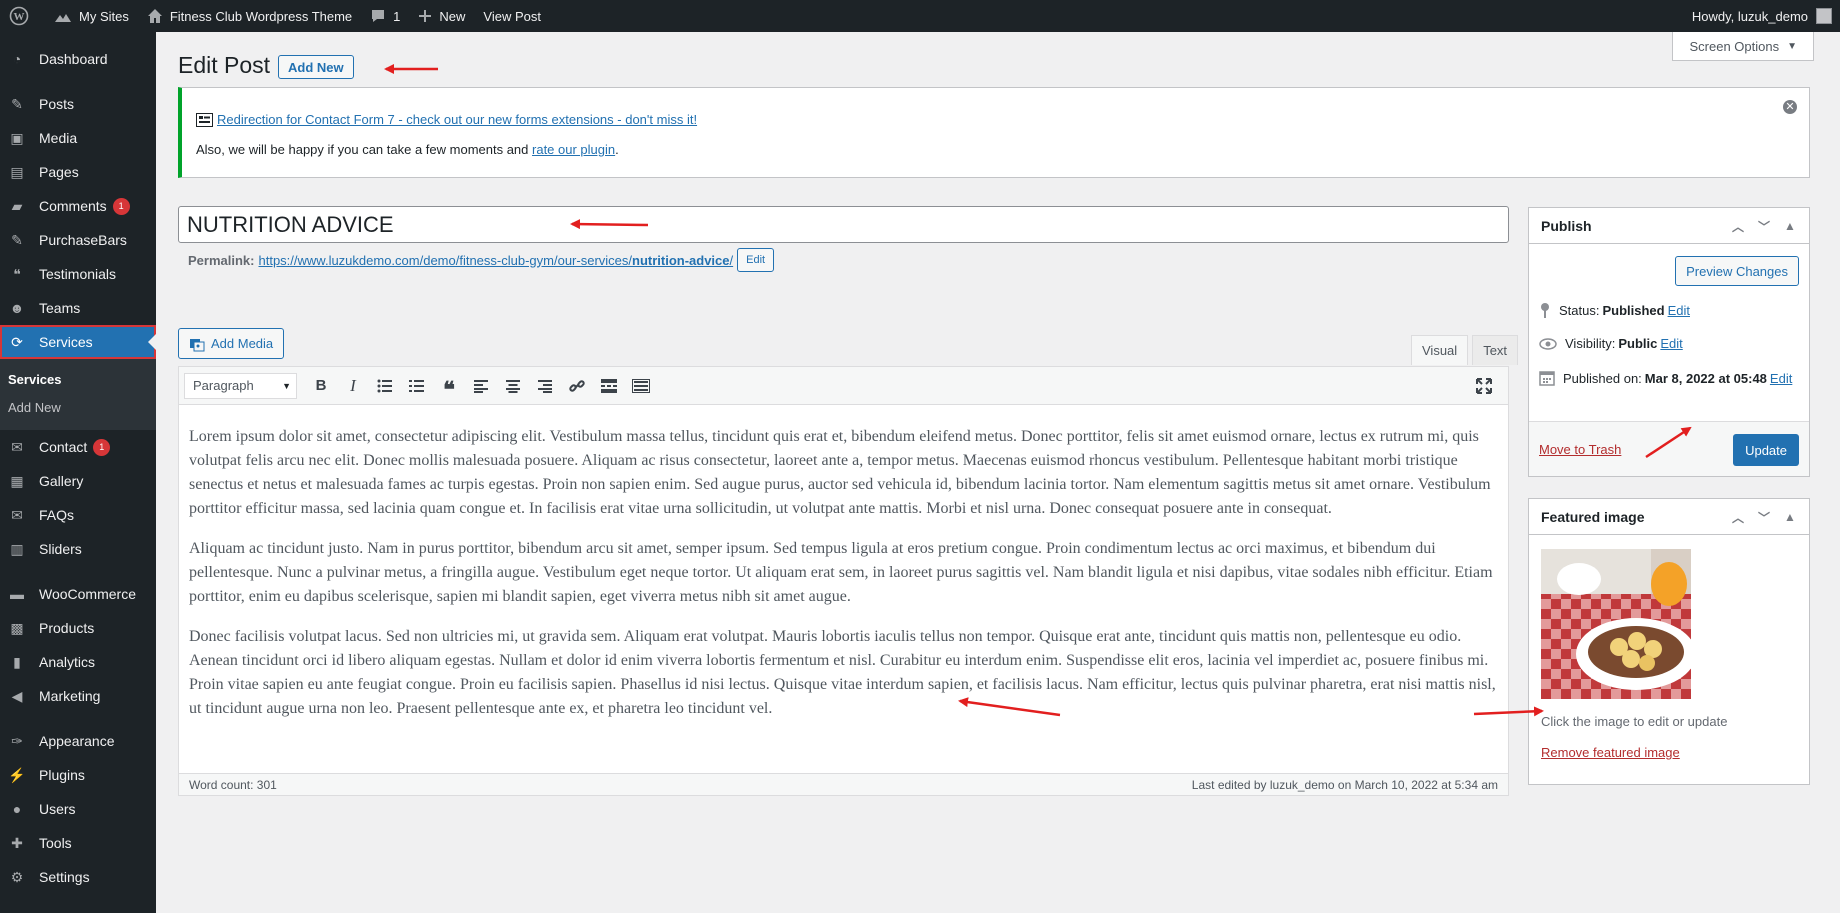 The height and width of the screenshot is (913, 1840). I want to click on sidebar-item-testimonials: ❝ Testimonials, so click(78, 274).